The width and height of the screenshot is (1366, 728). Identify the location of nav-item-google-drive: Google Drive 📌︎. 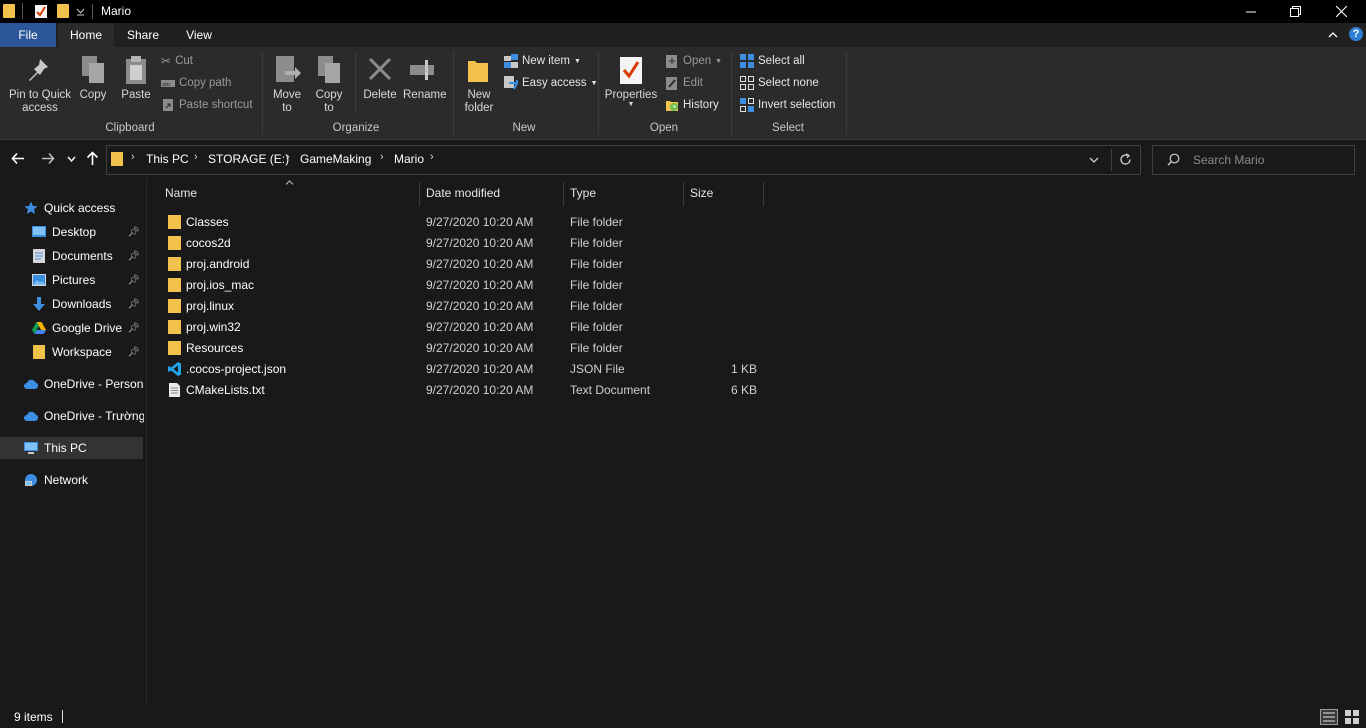
(88, 328).